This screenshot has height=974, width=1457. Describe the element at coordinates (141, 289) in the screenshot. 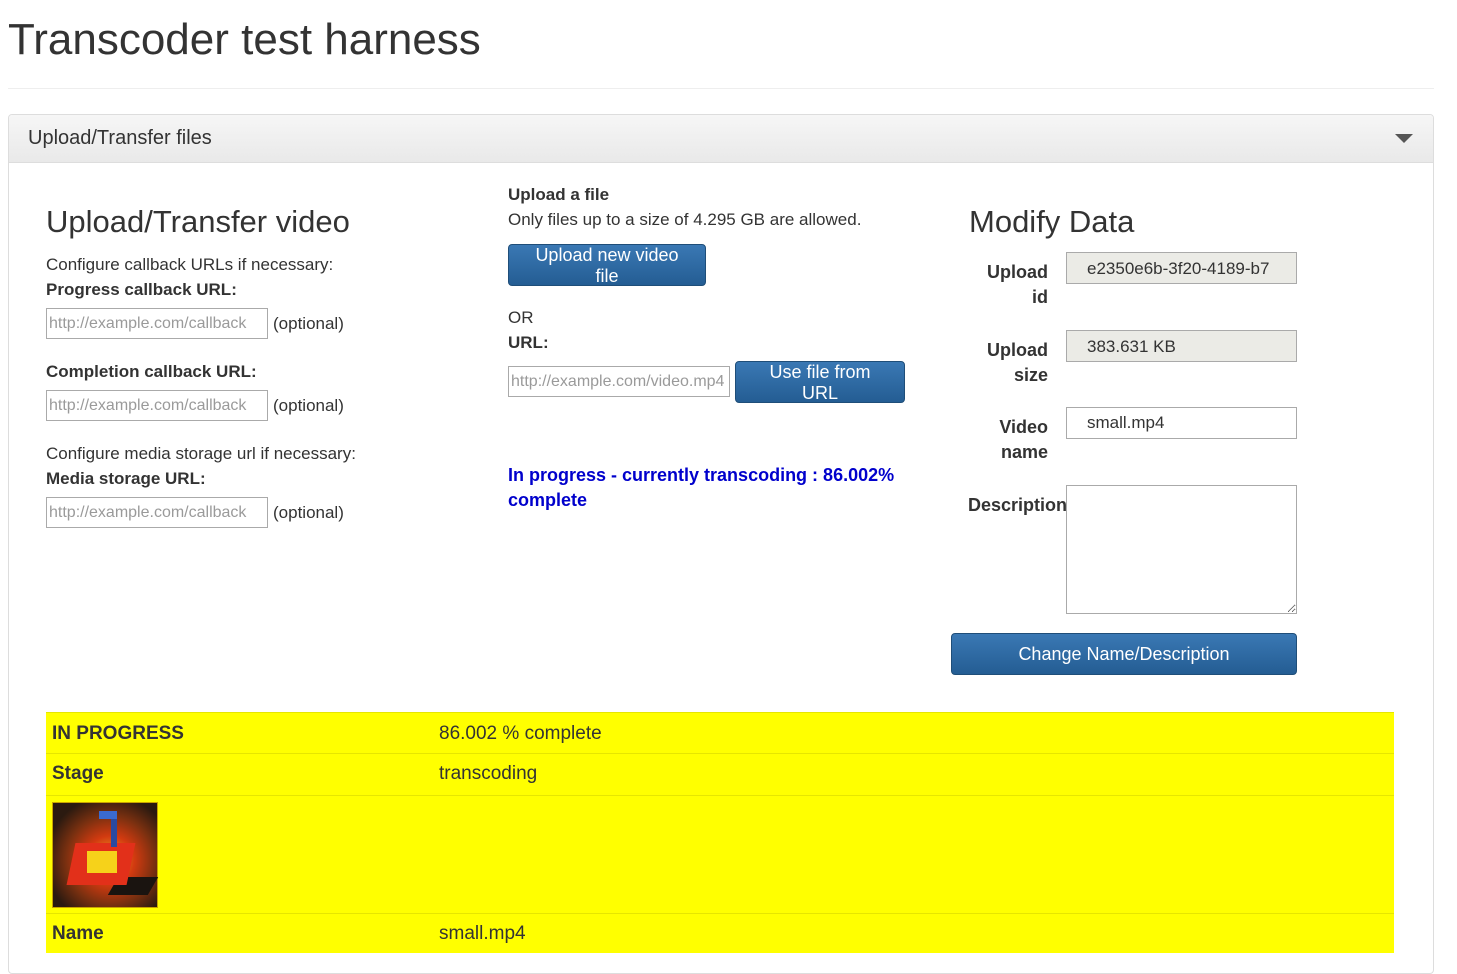

I see `progress-callback-label: Progress callback URL:` at that location.